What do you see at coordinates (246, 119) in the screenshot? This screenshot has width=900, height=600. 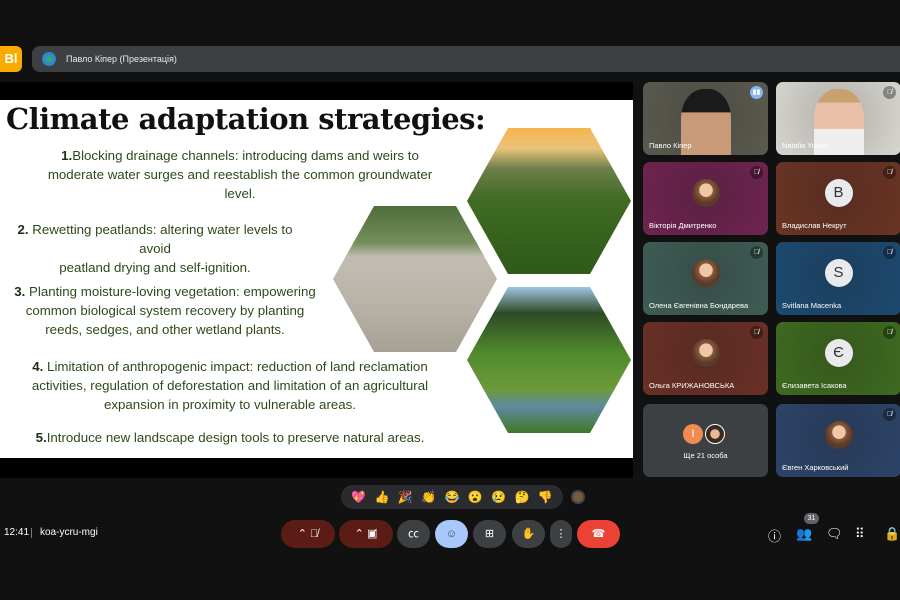 I see `slide-title: Climate adaptation strategies:` at bounding box center [246, 119].